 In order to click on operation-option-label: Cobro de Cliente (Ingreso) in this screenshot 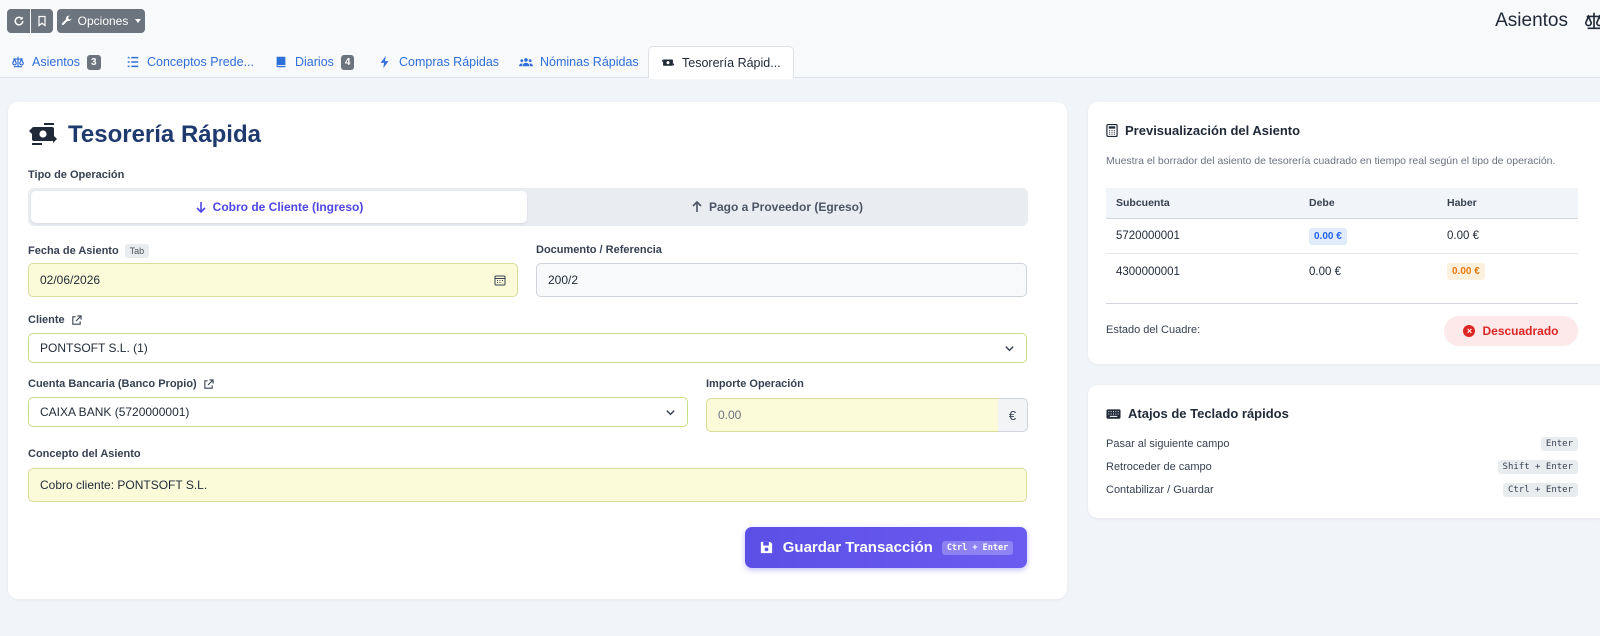, I will do `click(288, 207)`.